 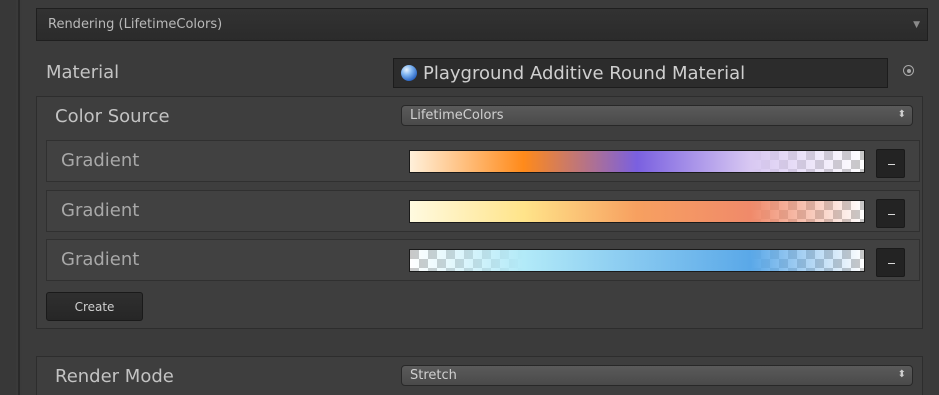 What do you see at coordinates (908, 70) in the screenshot?
I see `object-picker-icon` at bounding box center [908, 70].